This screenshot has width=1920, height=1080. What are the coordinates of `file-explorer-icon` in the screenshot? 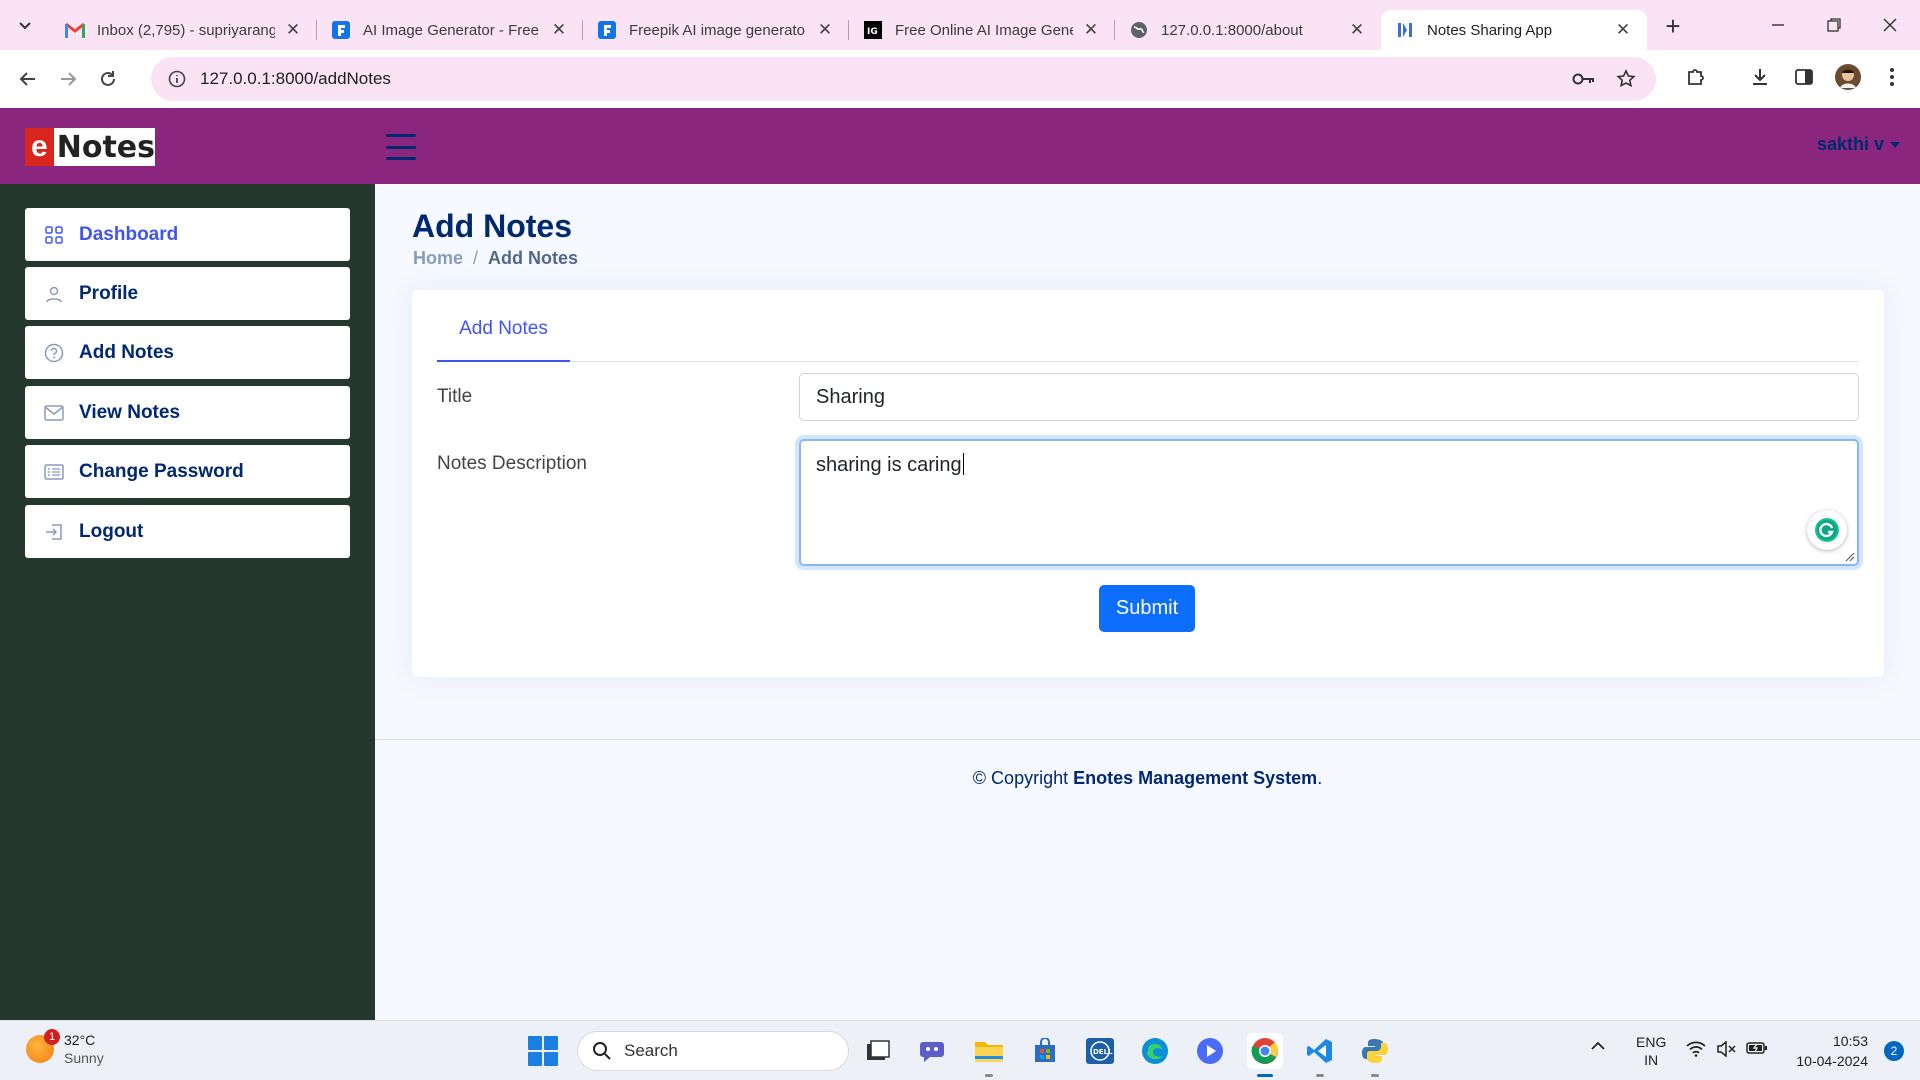 It's located at (989, 1055).